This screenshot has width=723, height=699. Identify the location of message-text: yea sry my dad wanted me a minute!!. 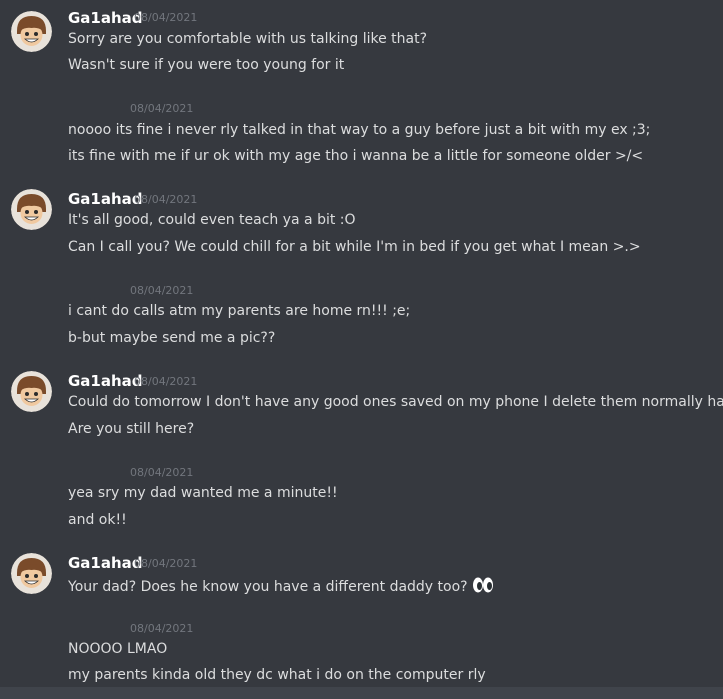
(203, 493).